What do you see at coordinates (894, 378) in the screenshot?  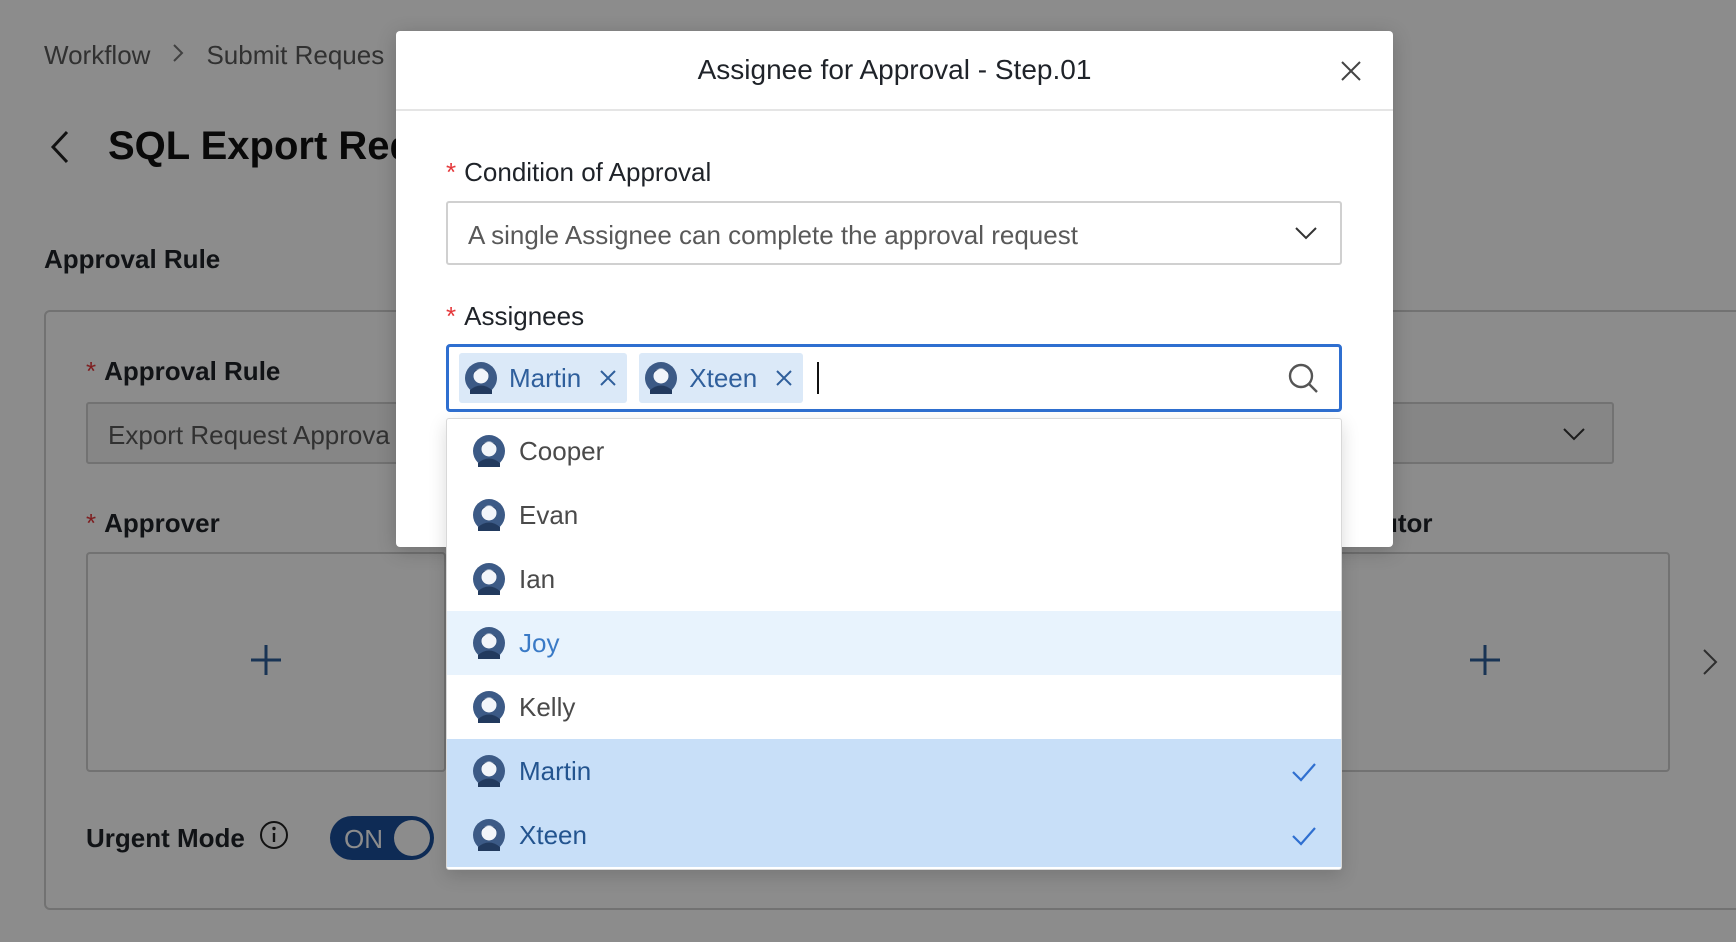 I see `assignees-input: Martin Xteen` at bounding box center [894, 378].